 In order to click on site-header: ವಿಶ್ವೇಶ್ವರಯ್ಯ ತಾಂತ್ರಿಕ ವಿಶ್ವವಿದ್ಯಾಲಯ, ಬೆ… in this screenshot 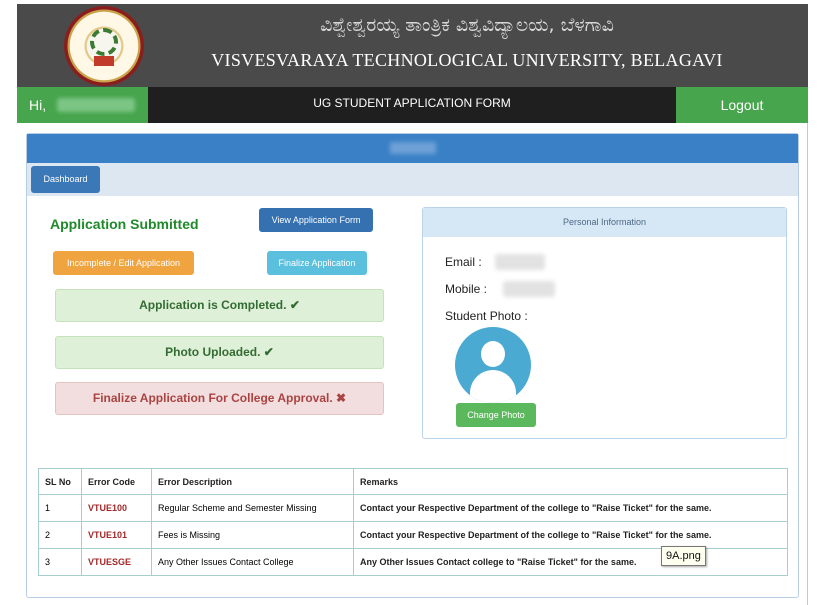, I will do `click(412, 45)`.